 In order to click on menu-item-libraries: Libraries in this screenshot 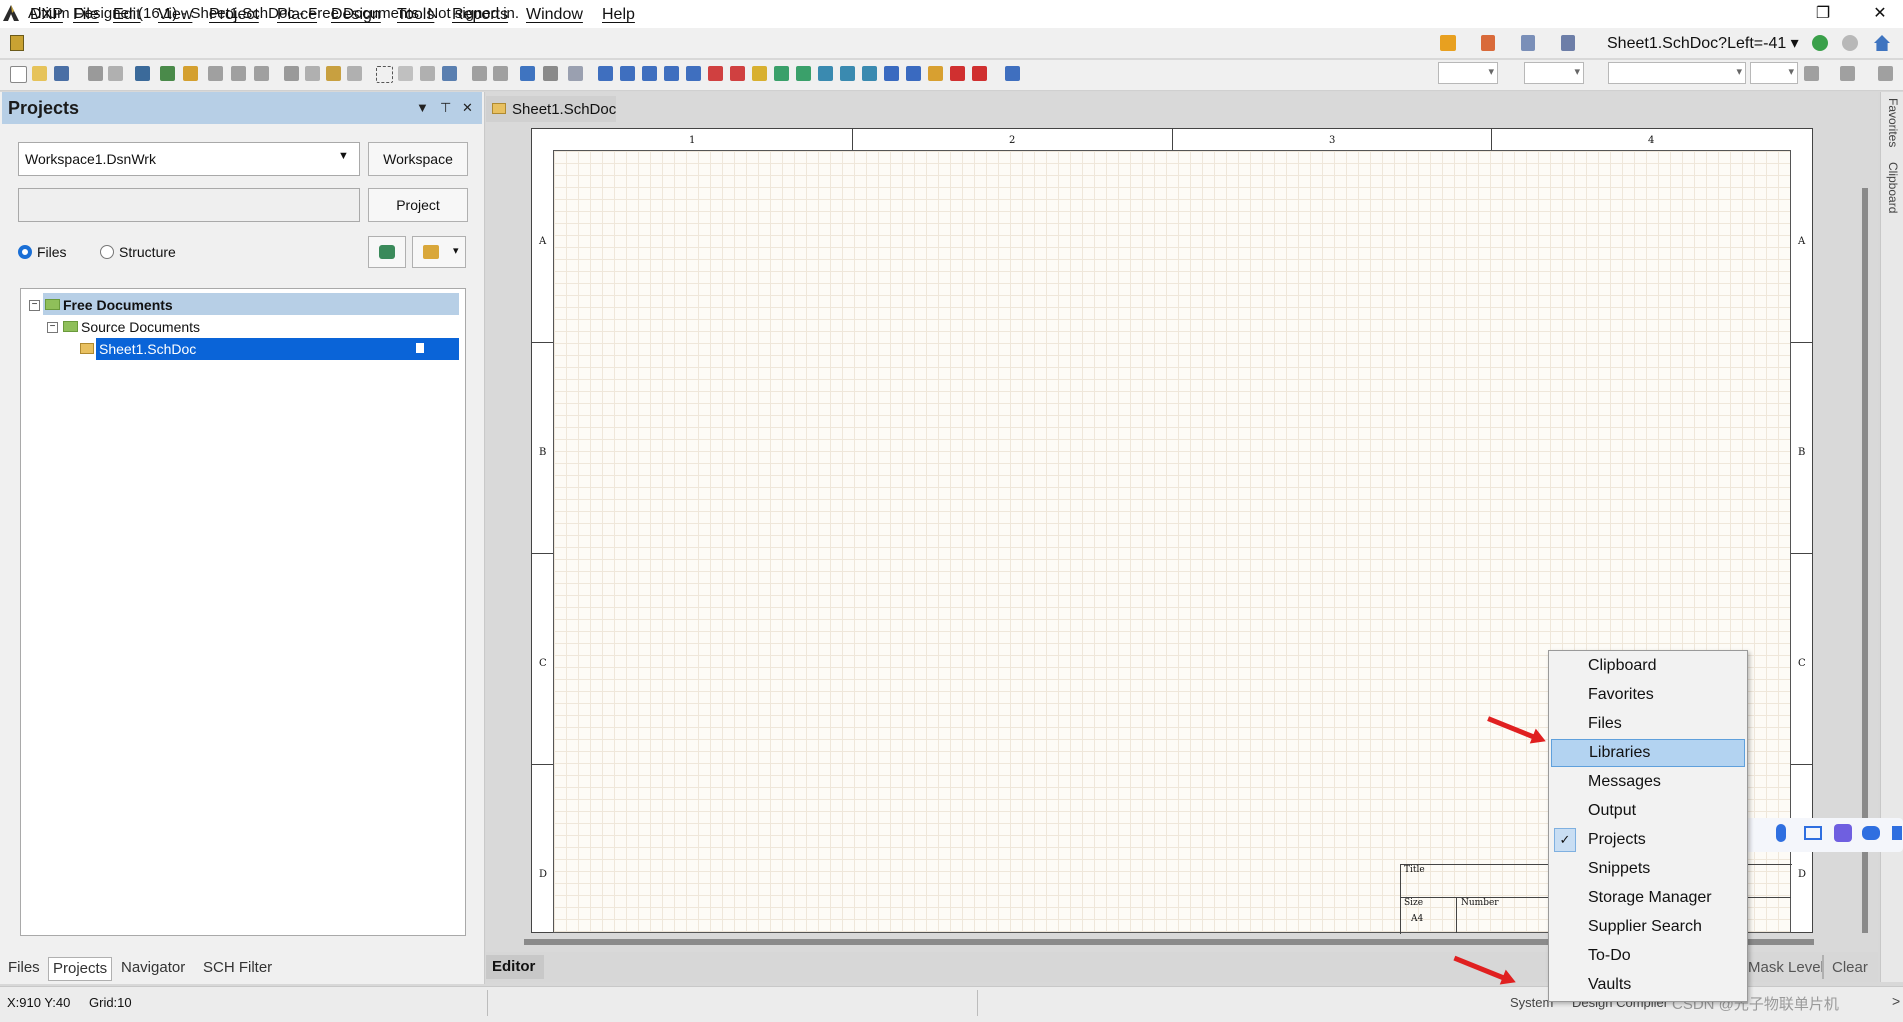, I will do `click(1648, 753)`.